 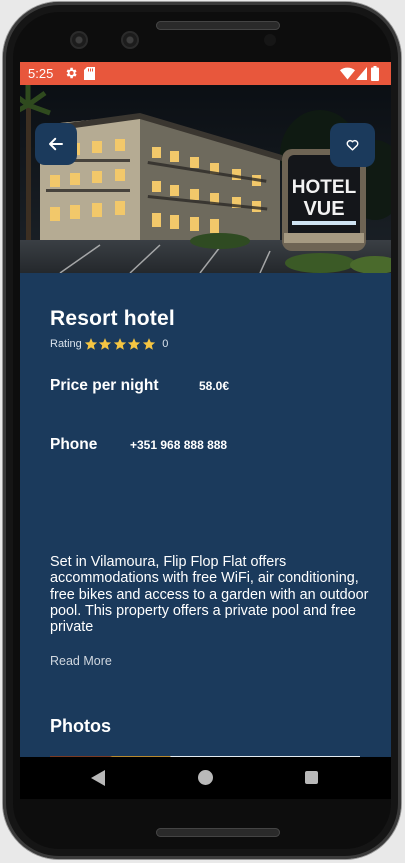 I want to click on bottom-speaker, so click(x=218, y=832).